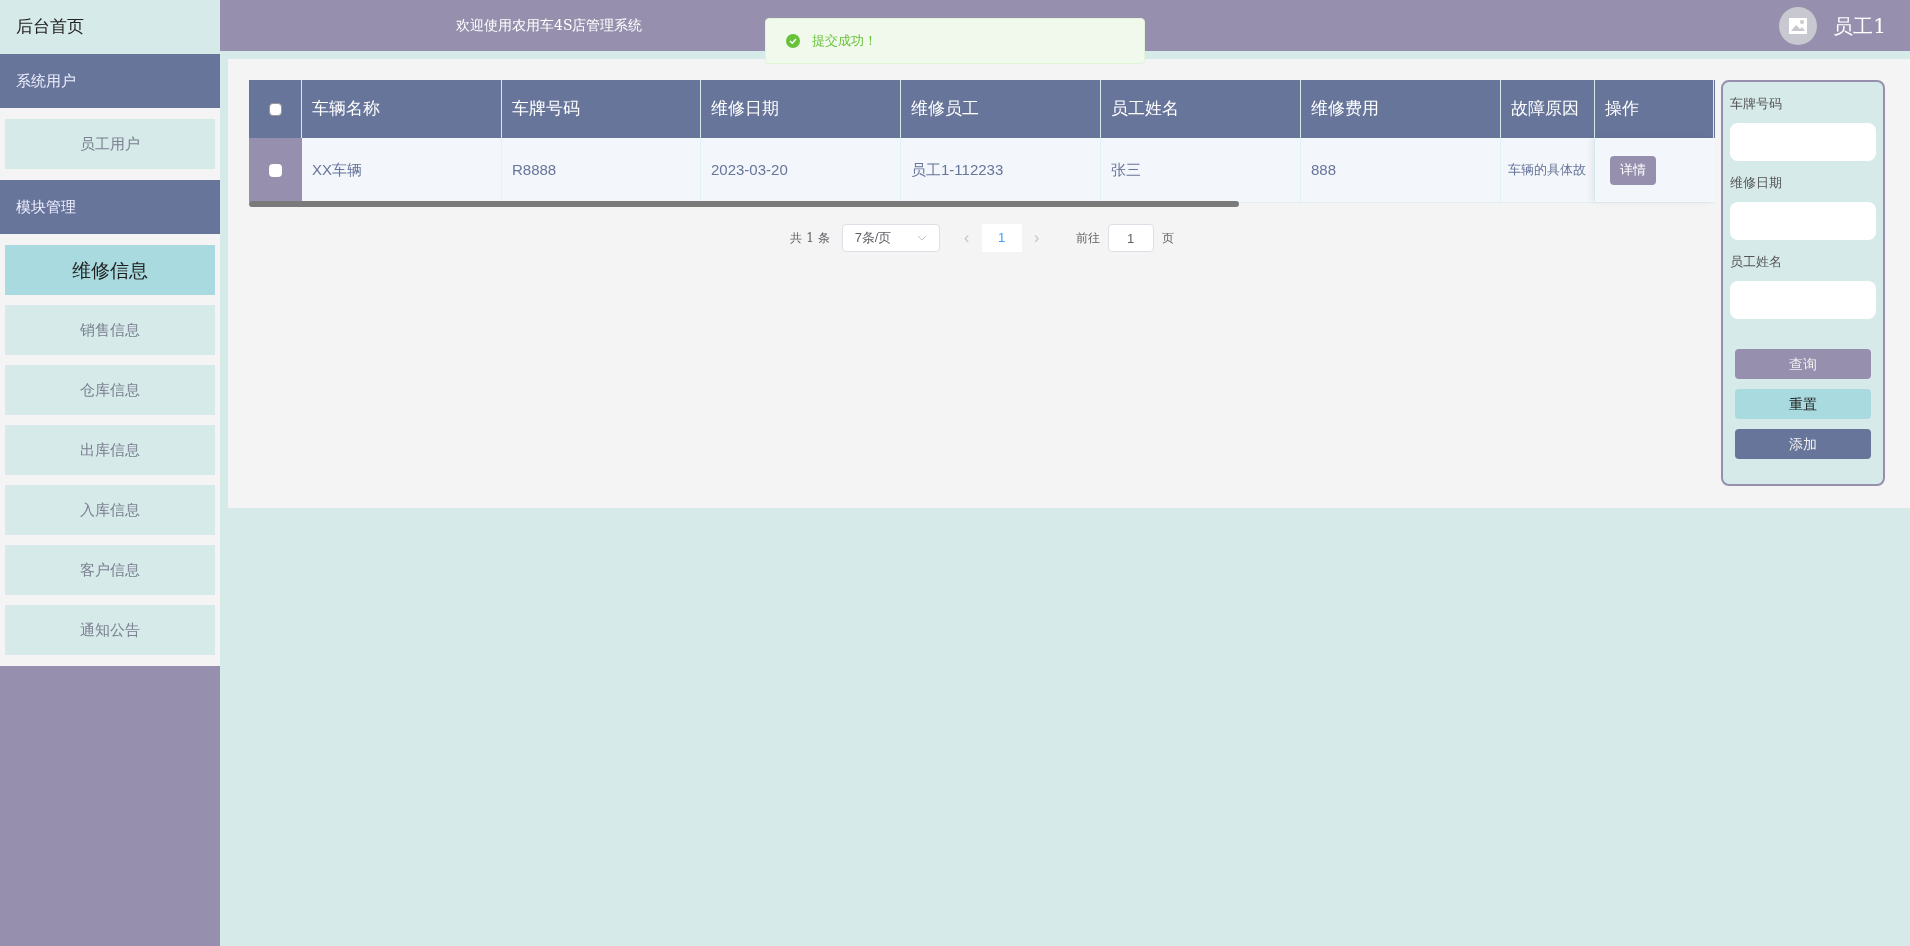  Describe the element at coordinates (110, 144) in the screenshot. I see `menu-item: 员工用户` at that location.